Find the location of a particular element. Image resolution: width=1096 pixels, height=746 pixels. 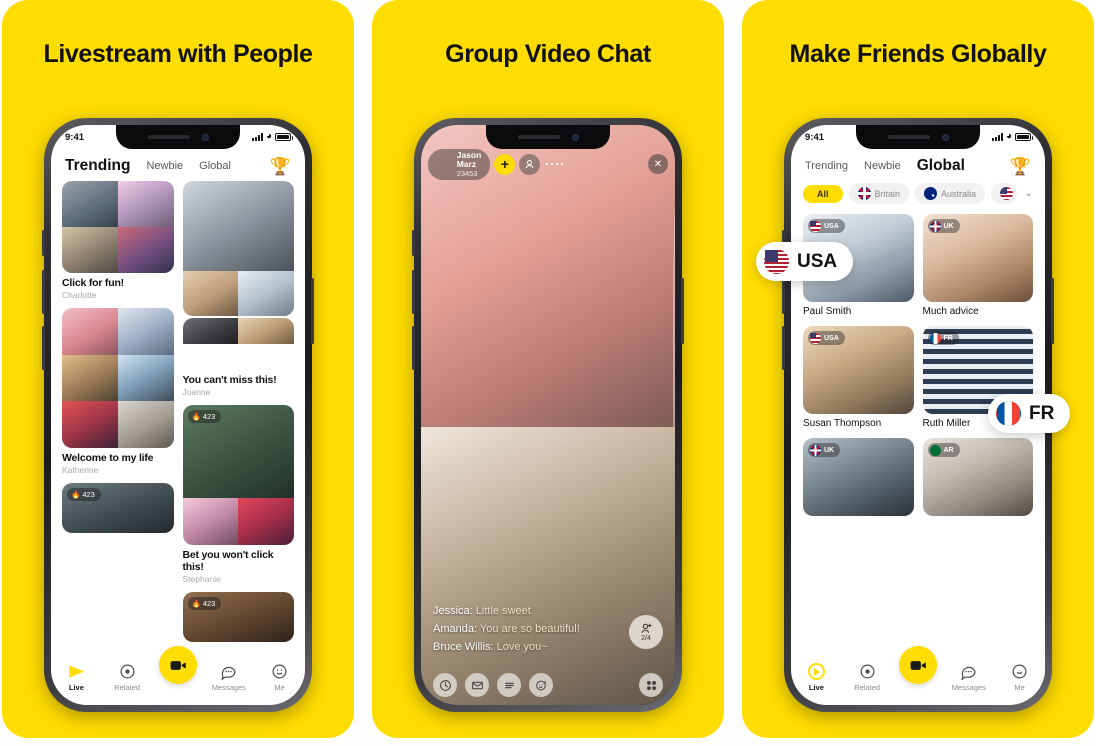

feed-card: You can't miss this! Joanne is located at coordinates (238, 289).